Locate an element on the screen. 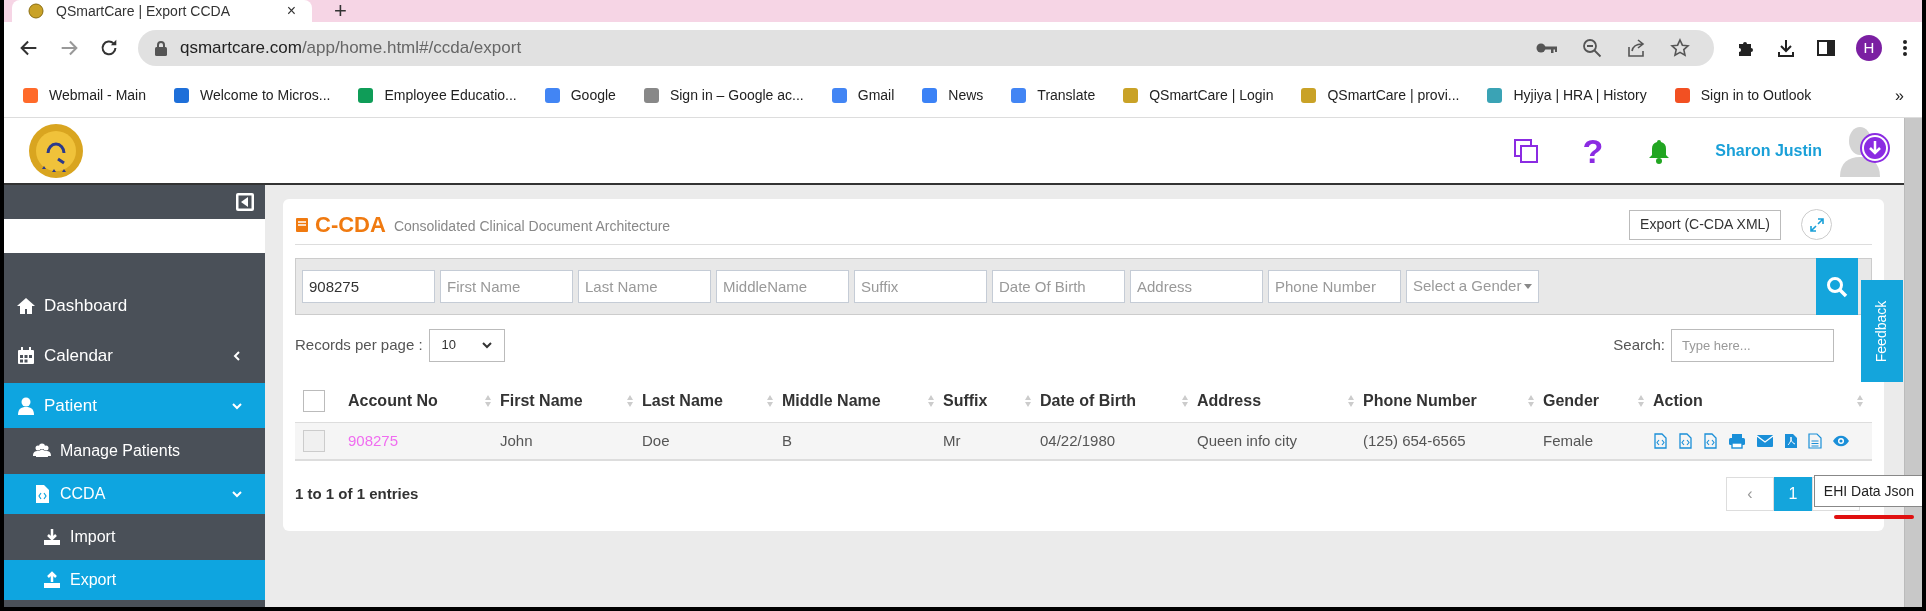  envelope-icon is located at coordinates (1765, 441).